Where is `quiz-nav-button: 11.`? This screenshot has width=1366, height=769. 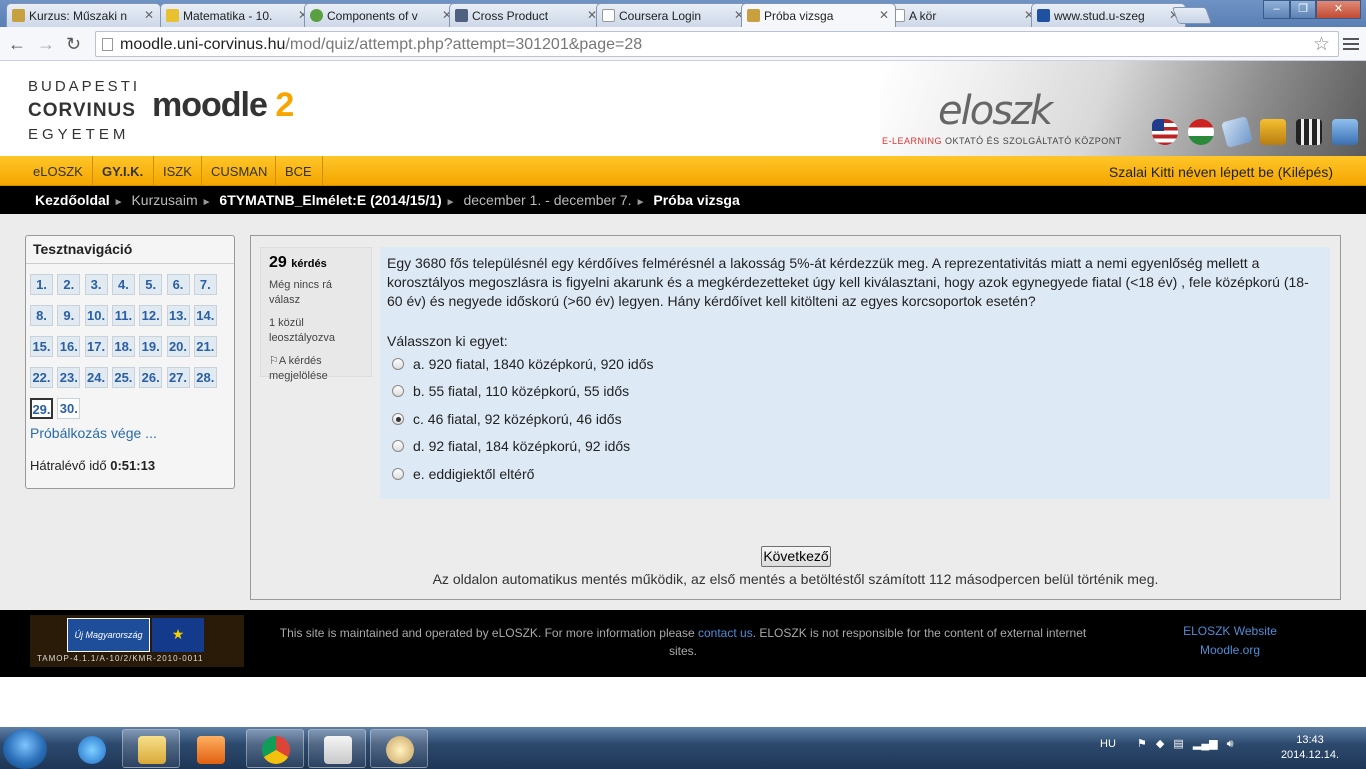 quiz-nav-button: 11. is located at coordinates (123, 315).